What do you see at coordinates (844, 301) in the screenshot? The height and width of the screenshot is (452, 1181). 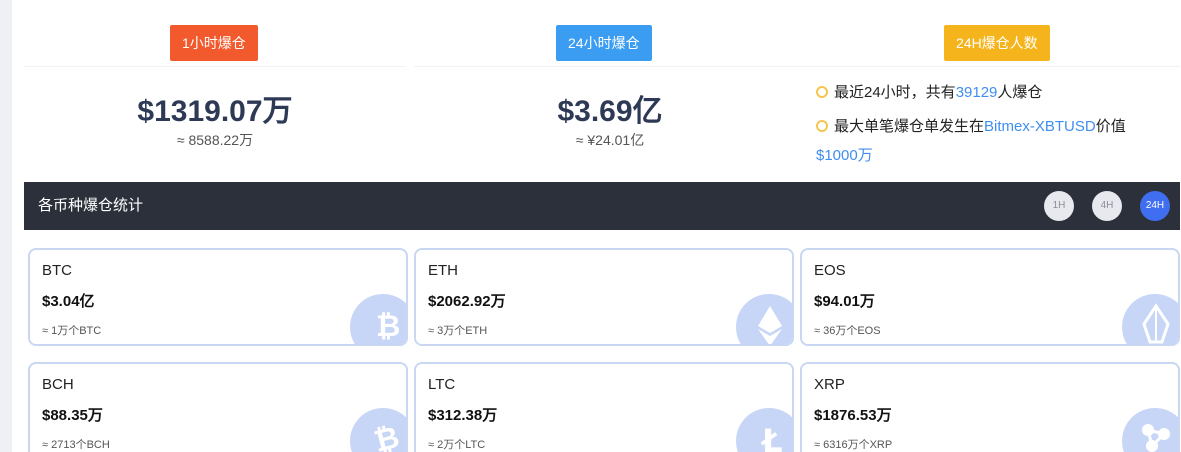 I see `coin-value: $94.01万` at bounding box center [844, 301].